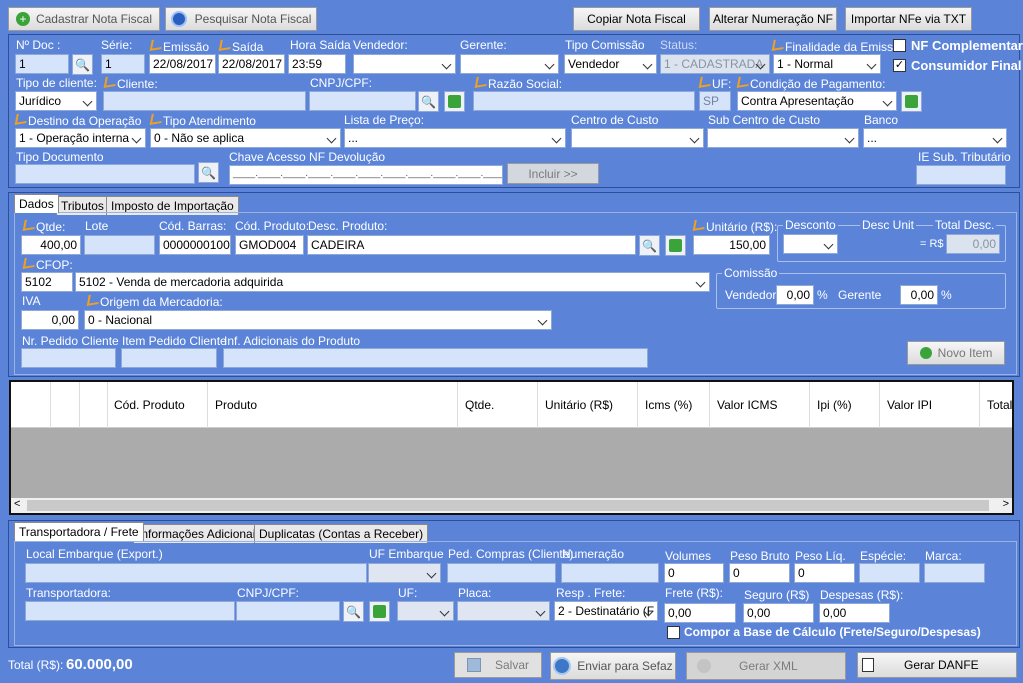  Describe the element at coordinates (636, 19) in the screenshot. I see `copiar-nota-button: Copiar Nota Fiscal` at that location.